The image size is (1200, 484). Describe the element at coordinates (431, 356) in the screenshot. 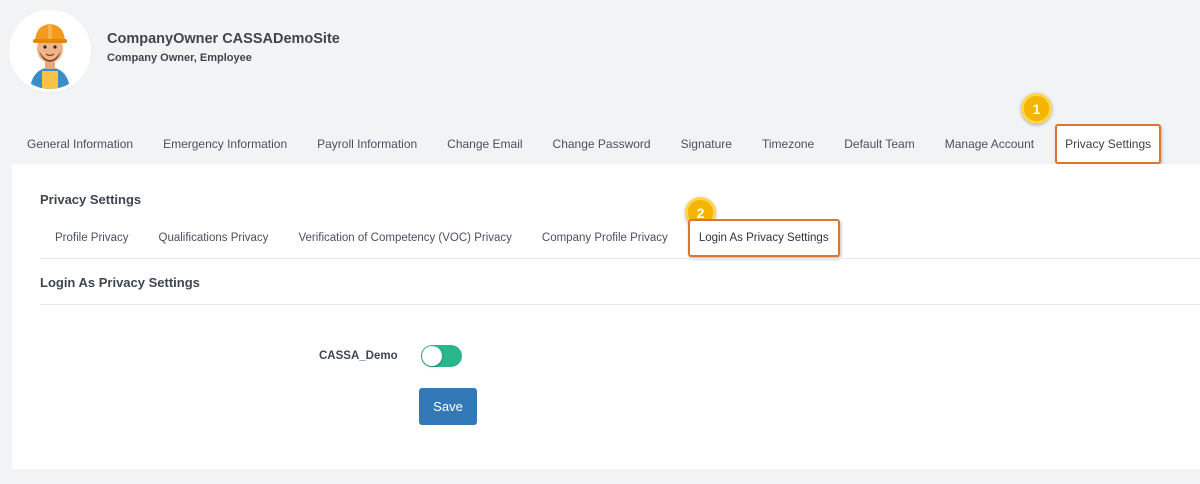

I see `toggle-knob` at that location.